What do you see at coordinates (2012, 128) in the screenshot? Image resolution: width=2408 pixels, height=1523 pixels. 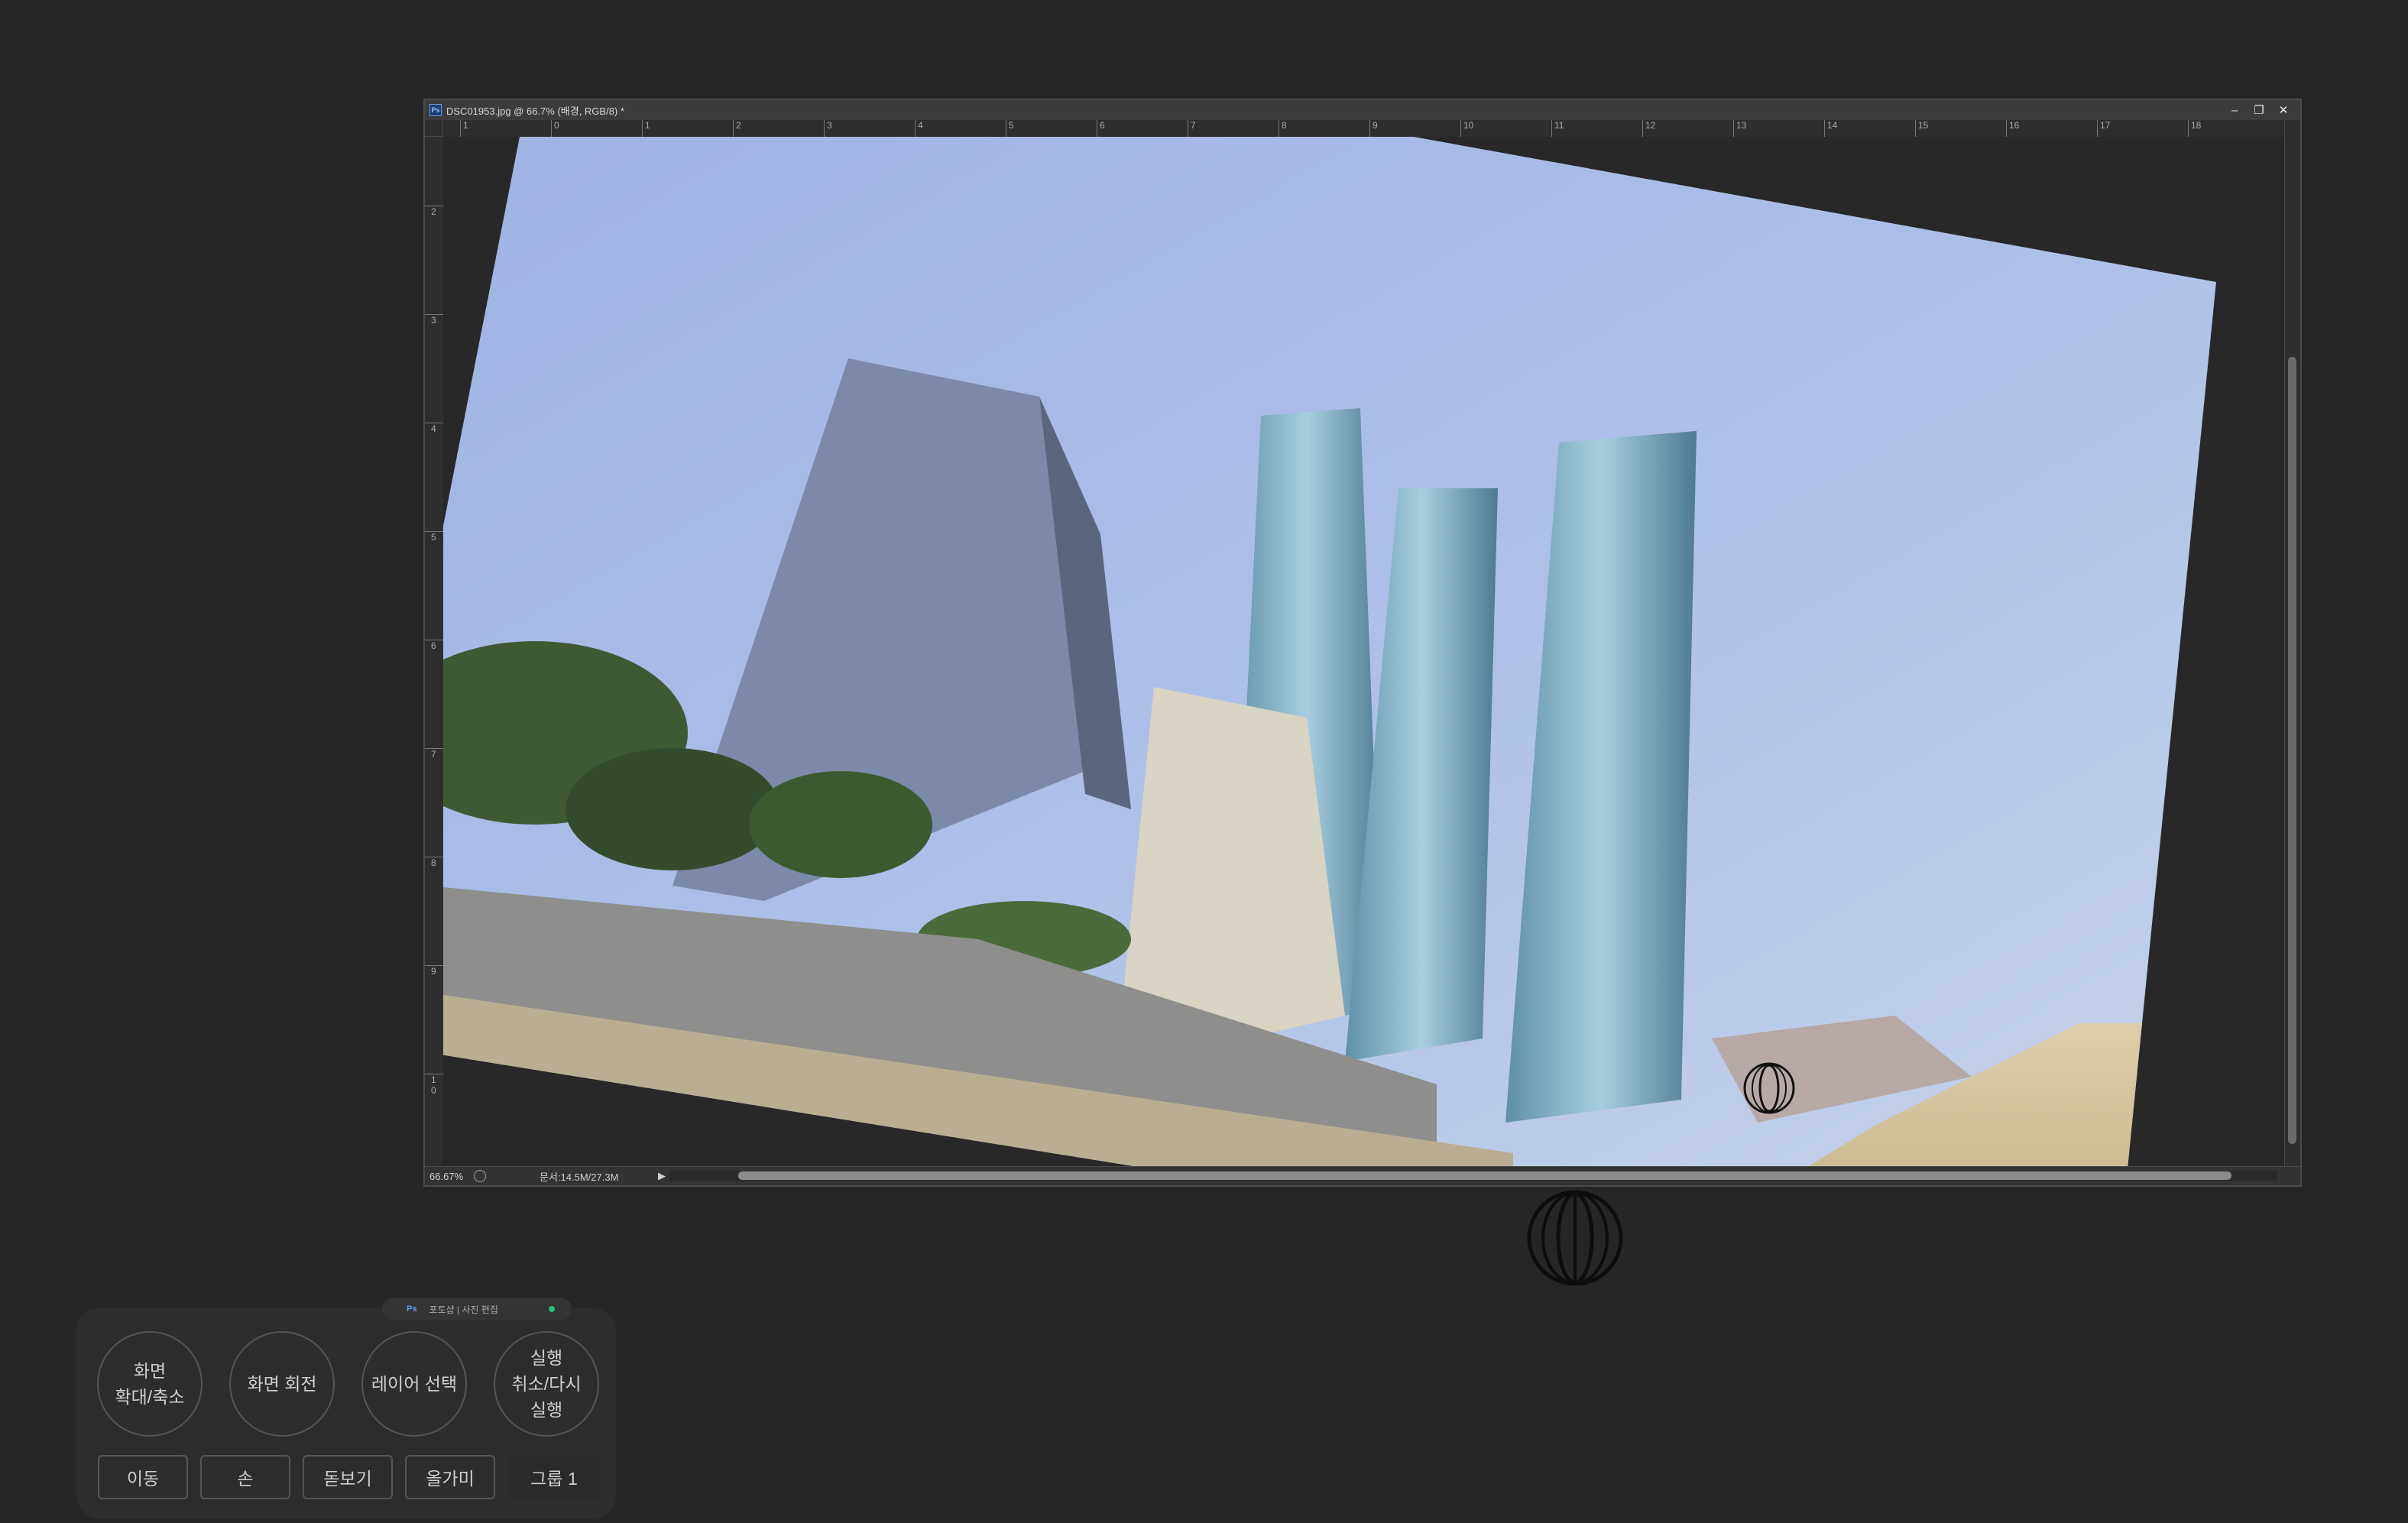 I see `ruler-h-tick: 16` at bounding box center [2012, 128].